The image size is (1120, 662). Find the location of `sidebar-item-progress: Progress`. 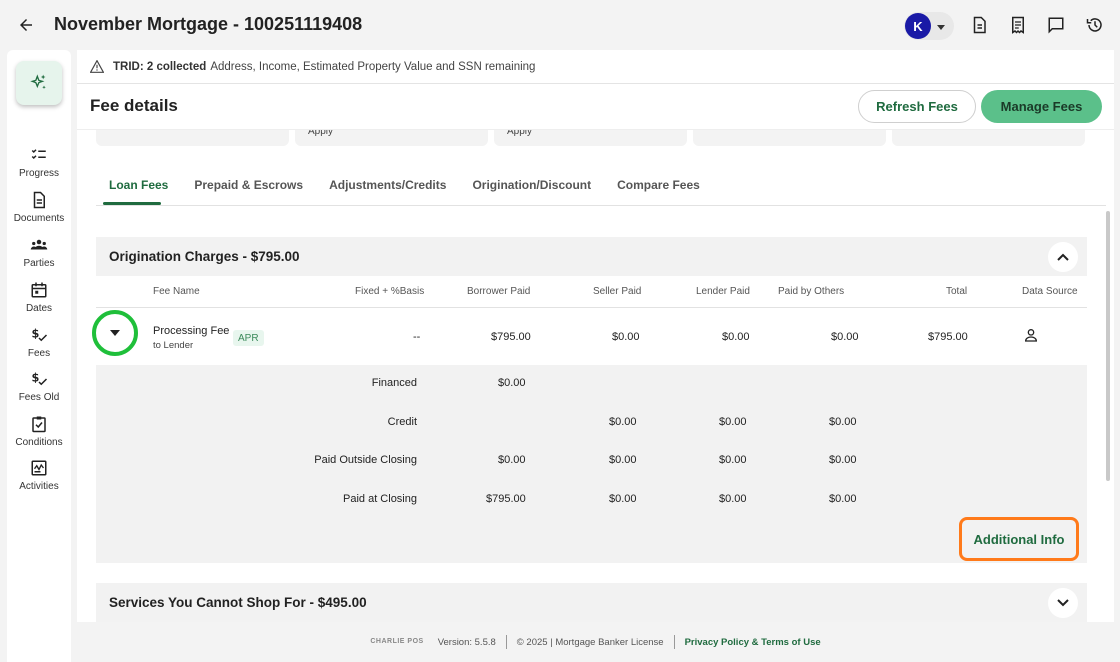

sidebar-item-progress: Progress is located at coordinates (39, 162).